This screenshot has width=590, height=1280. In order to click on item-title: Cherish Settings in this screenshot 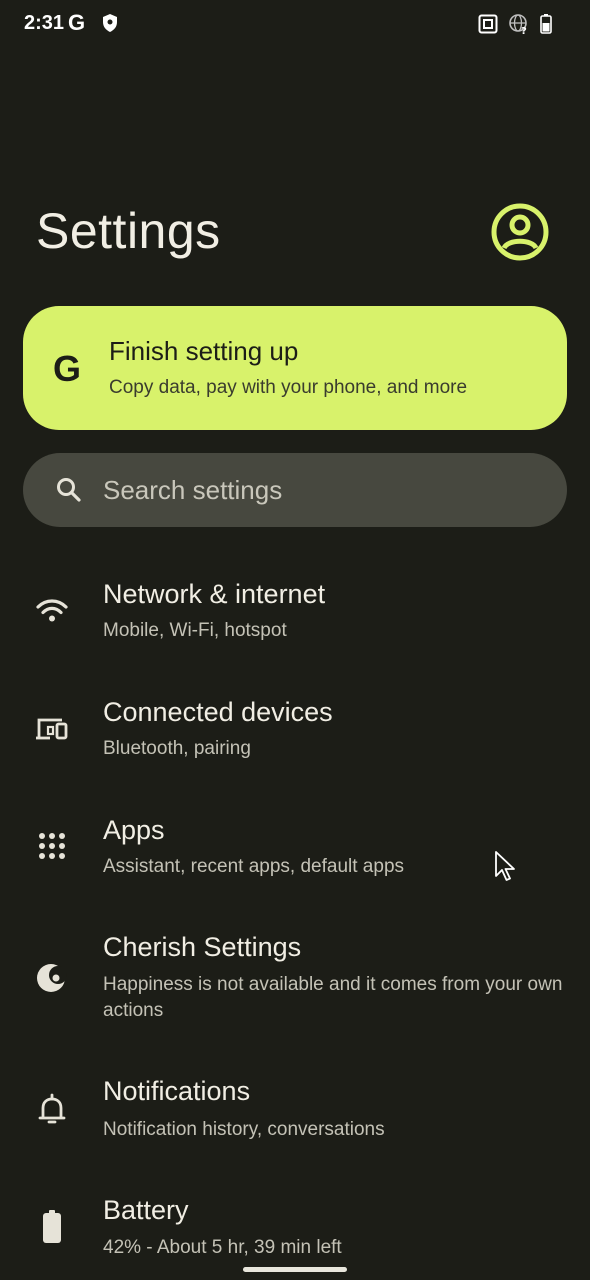, I will do `click(202, 947)`.